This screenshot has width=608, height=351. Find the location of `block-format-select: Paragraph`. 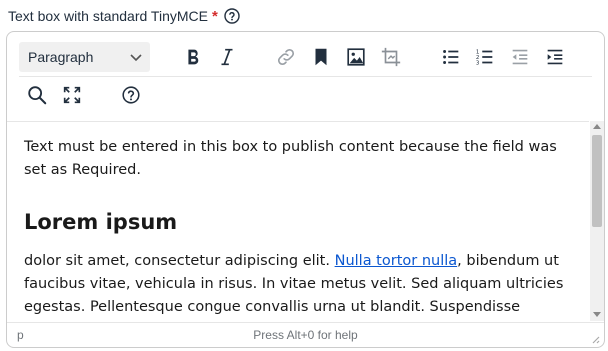

block-format-select: Paragraph is located at coordinates (84, 57).